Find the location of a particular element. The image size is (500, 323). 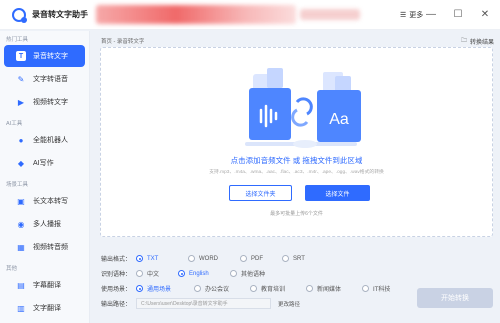

redacted-chip is located at coordinates (330, 14).